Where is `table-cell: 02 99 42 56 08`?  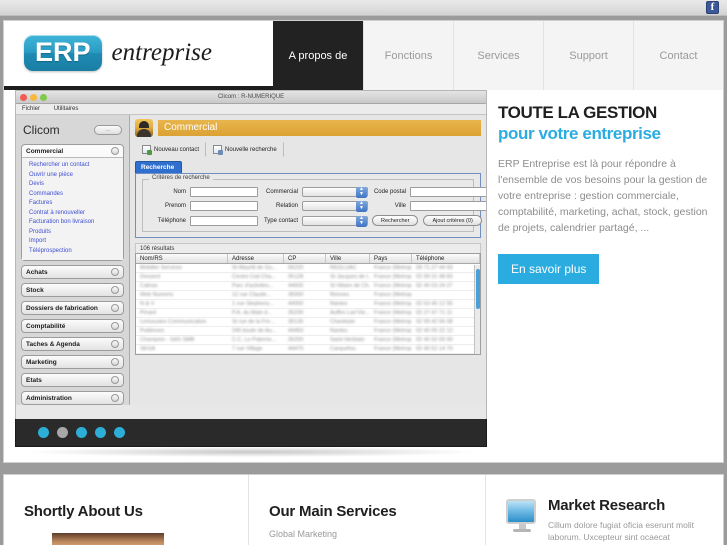 table-cell: 02 99 42 56 08 is located at coordinates (434, 322).